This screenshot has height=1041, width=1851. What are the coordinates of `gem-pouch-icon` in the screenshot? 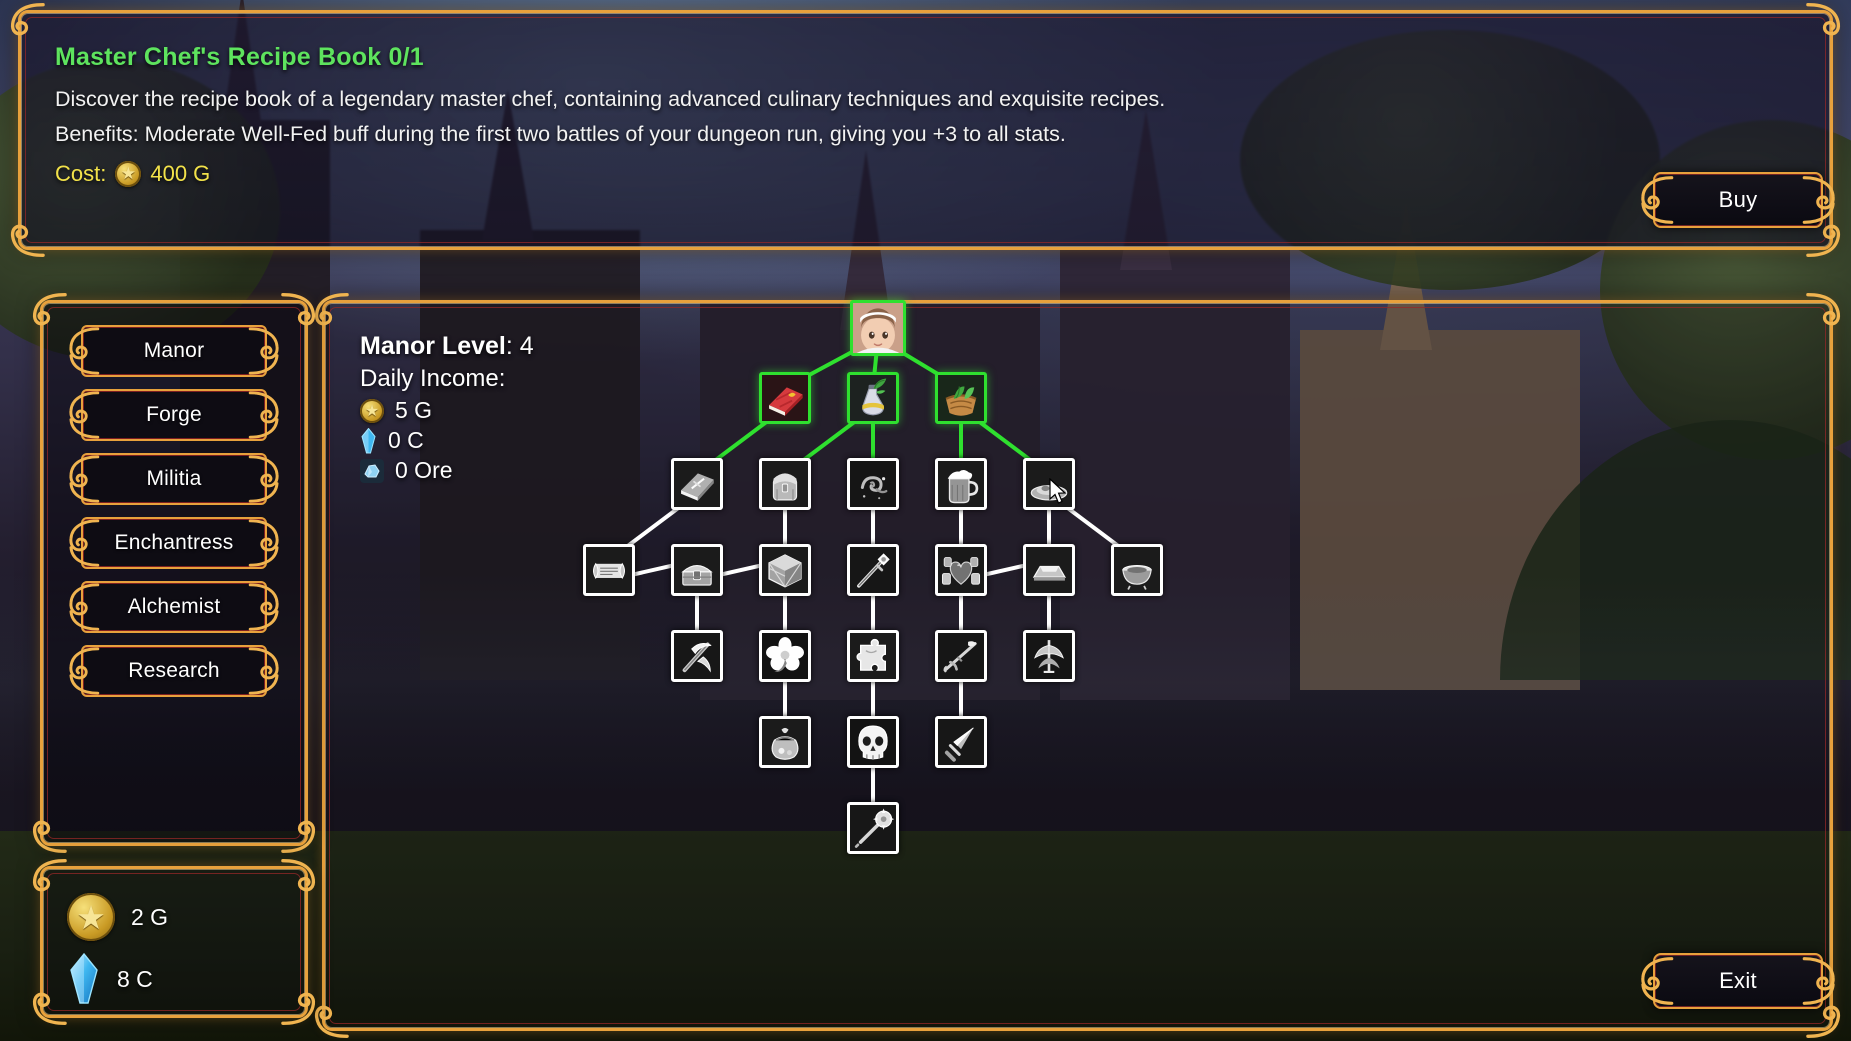 It's located at (785, 742).